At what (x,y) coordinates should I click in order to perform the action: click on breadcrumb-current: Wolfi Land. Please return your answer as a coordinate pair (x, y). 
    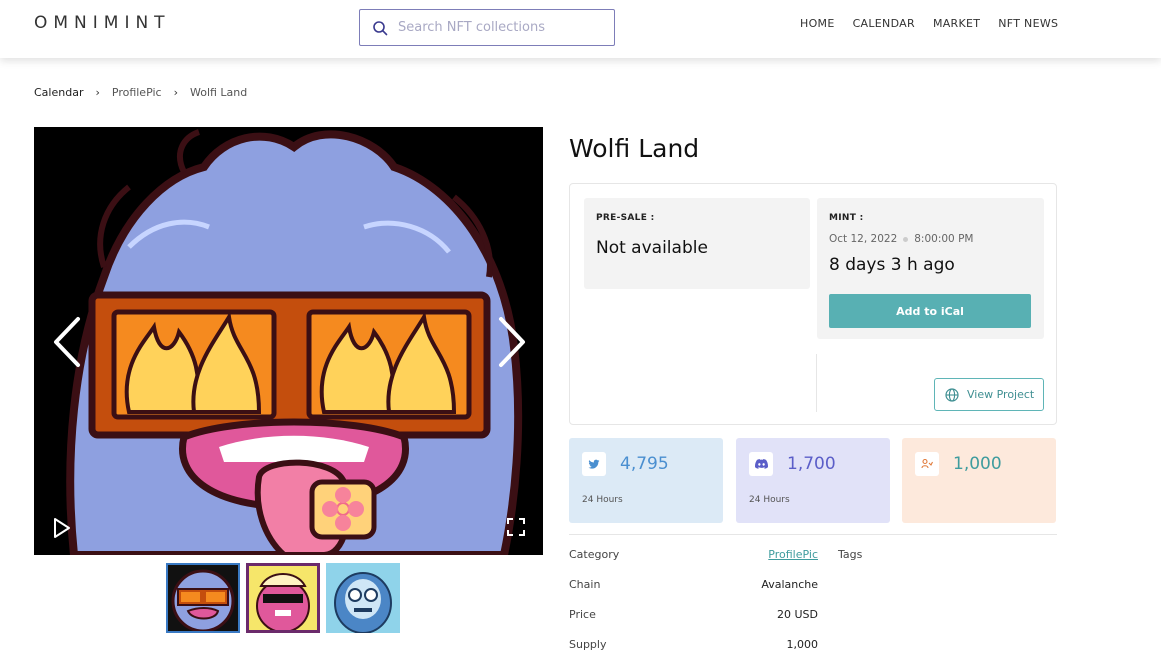
    Looking at the image, I should click on (218, 92).